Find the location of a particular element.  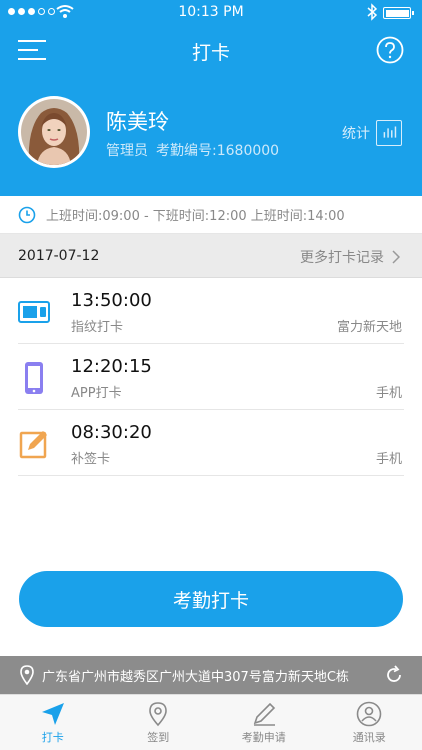

fingerprint-device-icon is located at coordinates (34, 312).